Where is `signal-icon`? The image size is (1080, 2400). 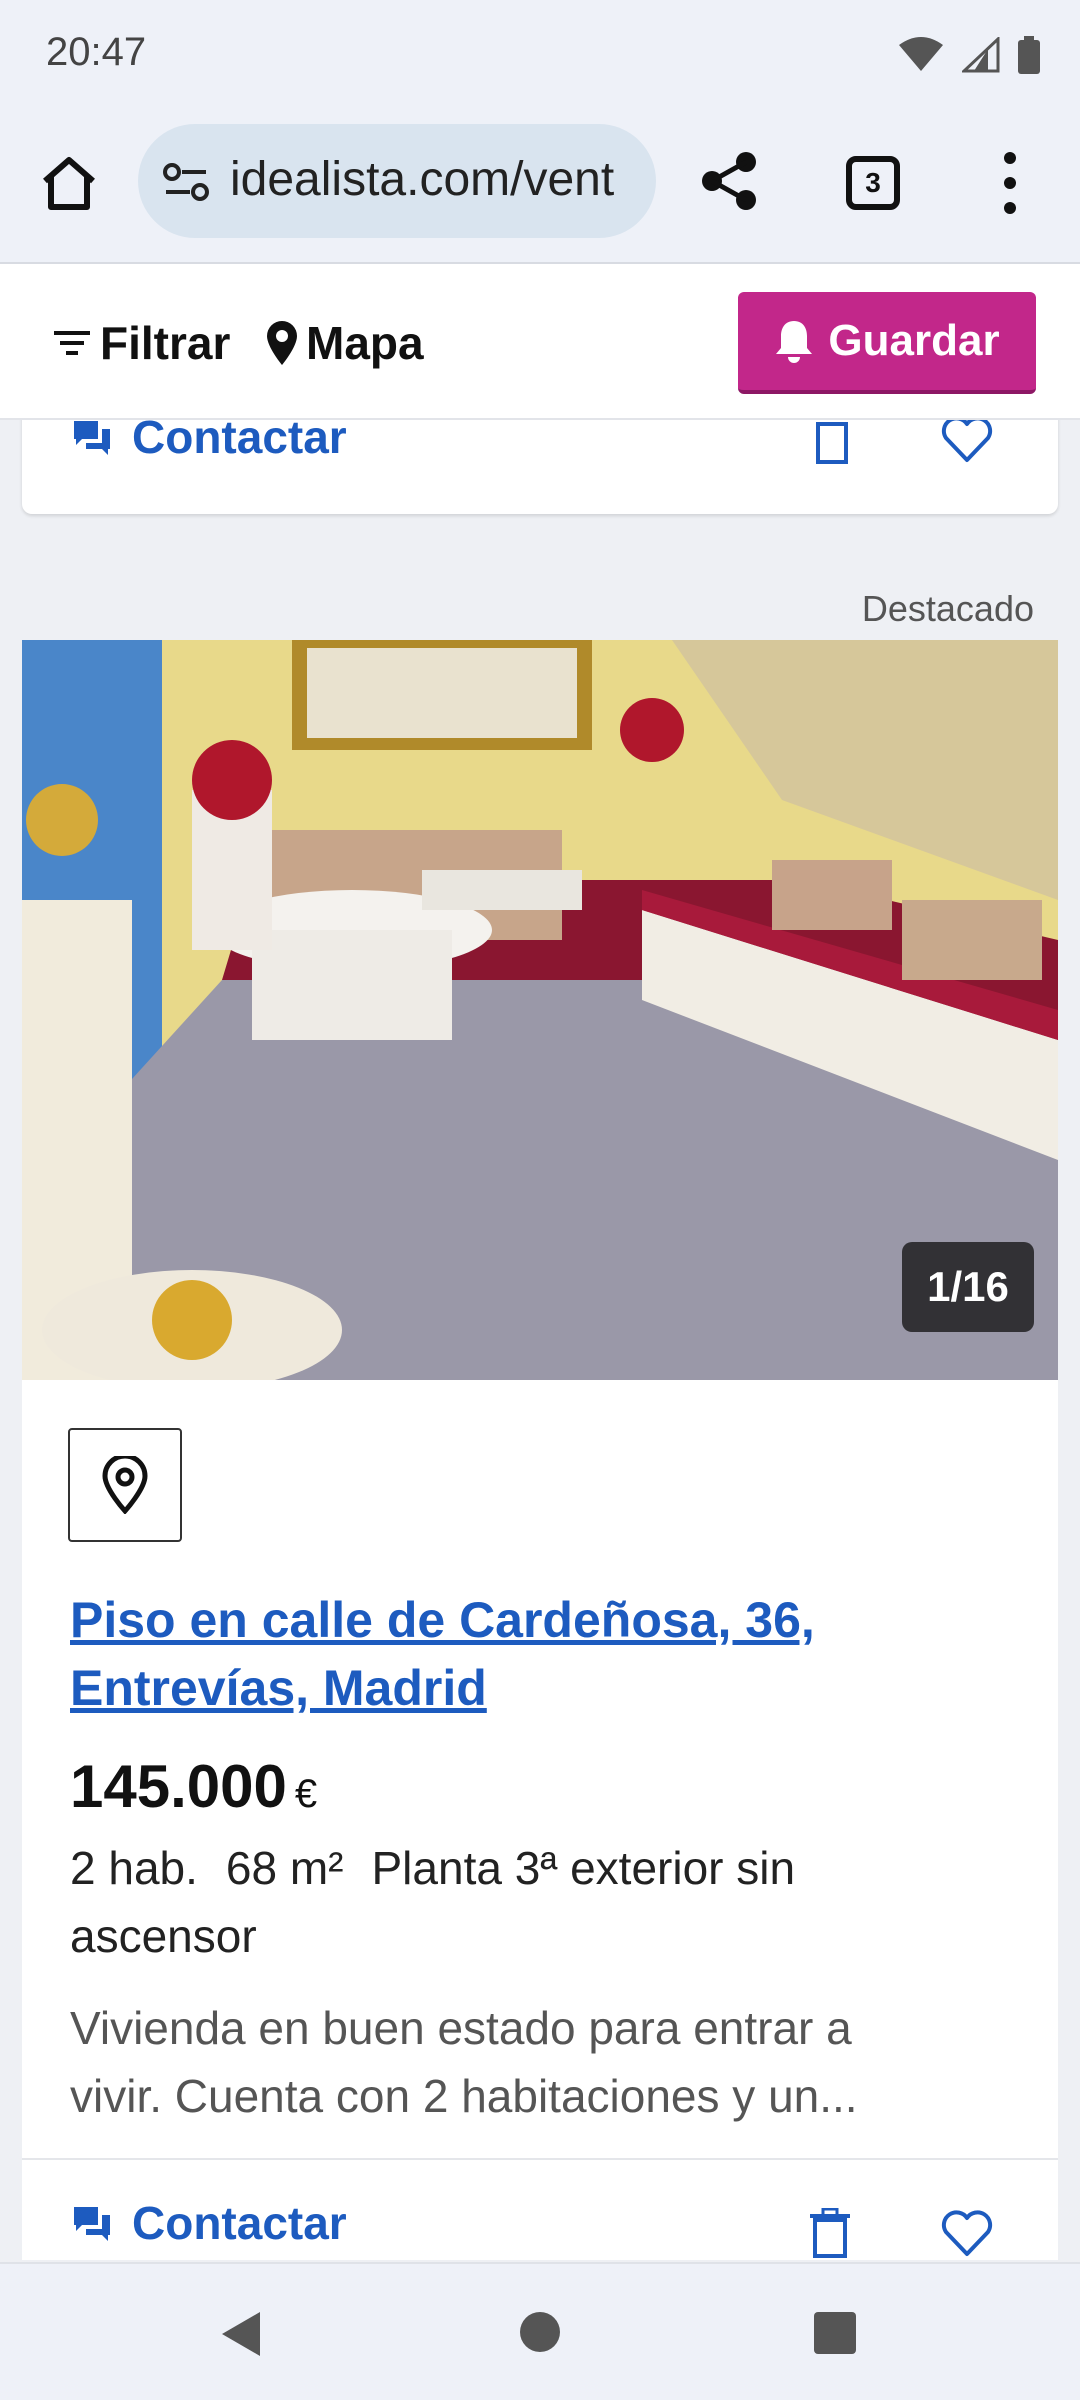 signal-icon is located at coordinates (981, 55).